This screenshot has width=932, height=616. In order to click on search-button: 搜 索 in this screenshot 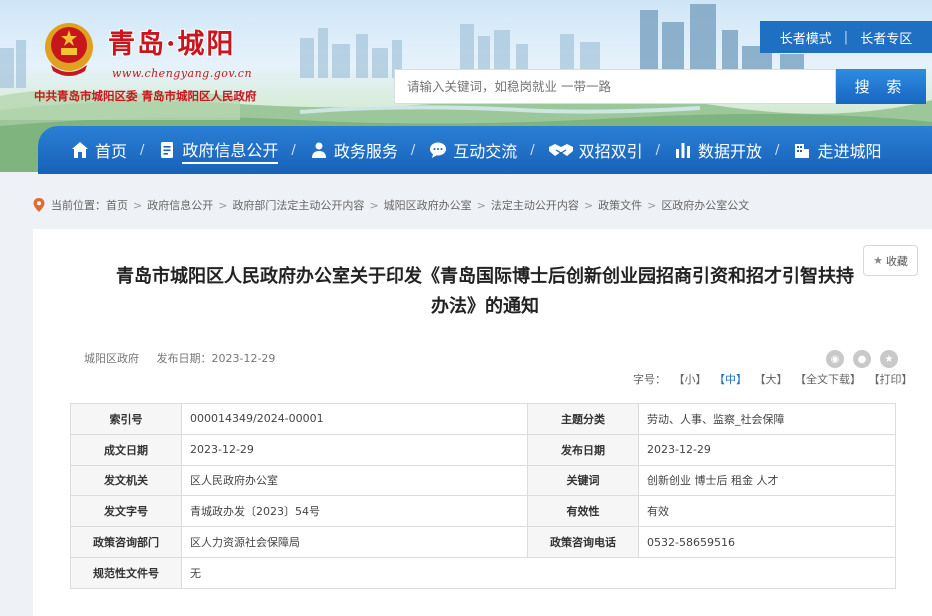, I will do `click(881, 86)`.